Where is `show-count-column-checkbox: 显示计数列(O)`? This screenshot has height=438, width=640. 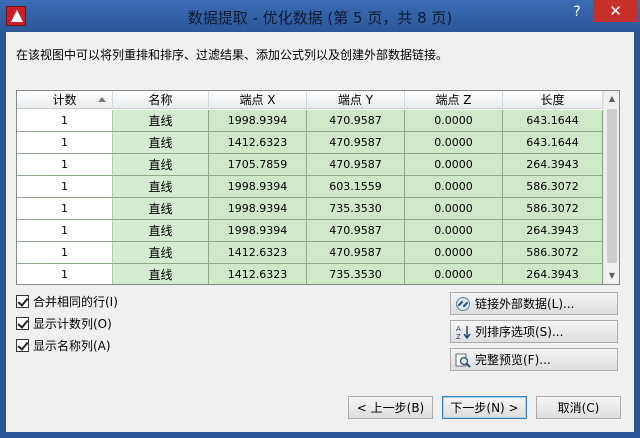
show-count-column-checkbox: 显示计数列(O) is located at coordinates (64, 323).